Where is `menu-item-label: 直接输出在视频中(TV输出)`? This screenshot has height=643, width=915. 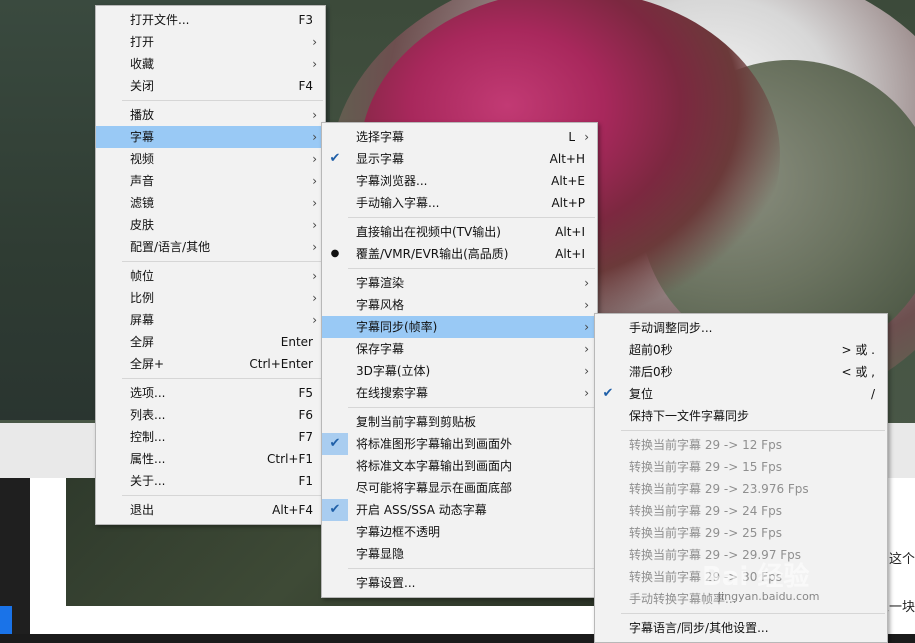 menu-item-label: 直接输出在视频中(TV输出) is located at coordinates (428, 232).